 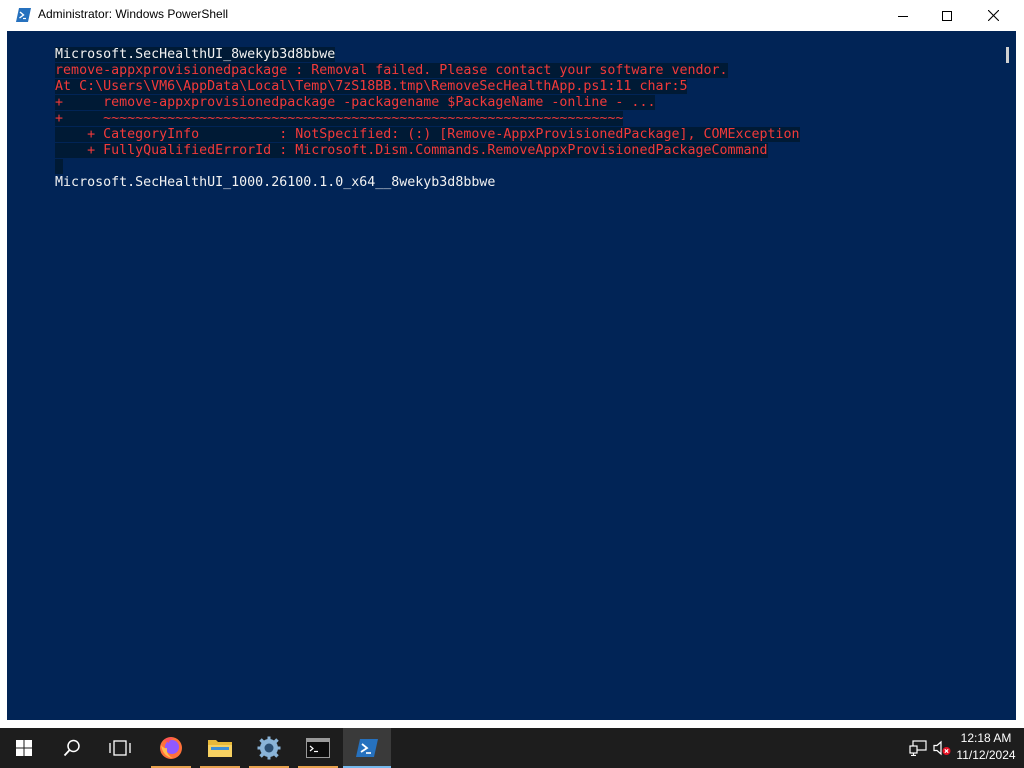 What do you see at coordinates (986, 755) in the screenshot?
I see `clock-date: 11/12/2024` at bounding box center [986, 755].